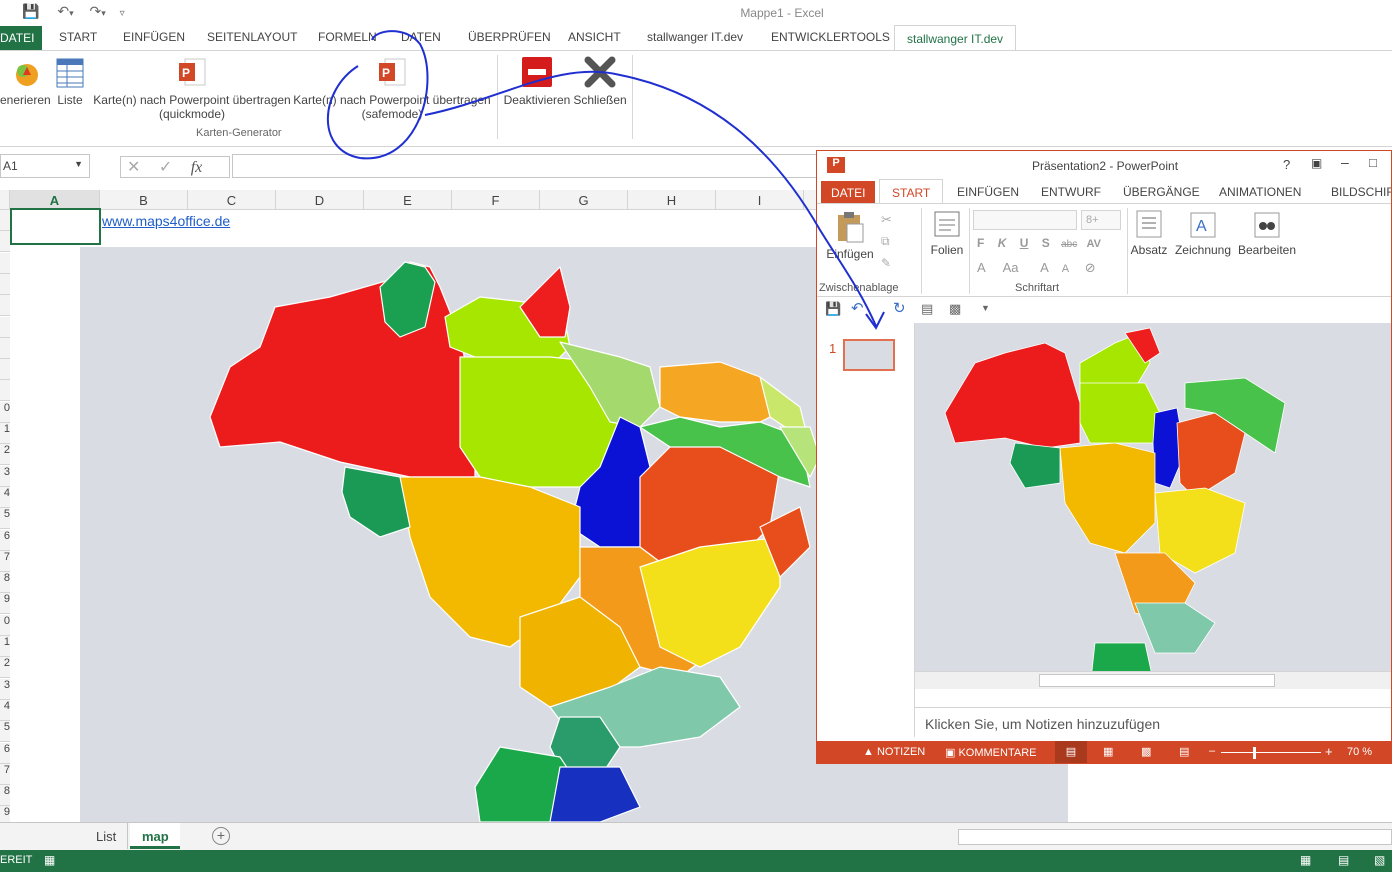  Describe the element at coordinates (49, 860) in the screenshot. I see `macro-icon: ▦` at that location.